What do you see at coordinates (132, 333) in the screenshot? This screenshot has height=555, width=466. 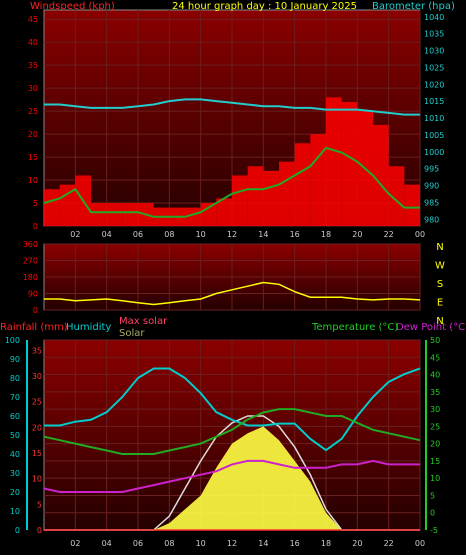 I see `solar-legend: Solar` at bounding box center [132, 333].